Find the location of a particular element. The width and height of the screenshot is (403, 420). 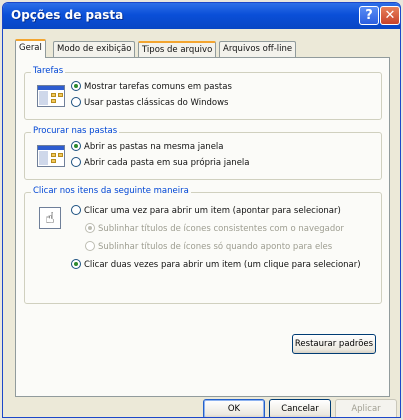

ok-button: OK is located at coordinates (234, 408).